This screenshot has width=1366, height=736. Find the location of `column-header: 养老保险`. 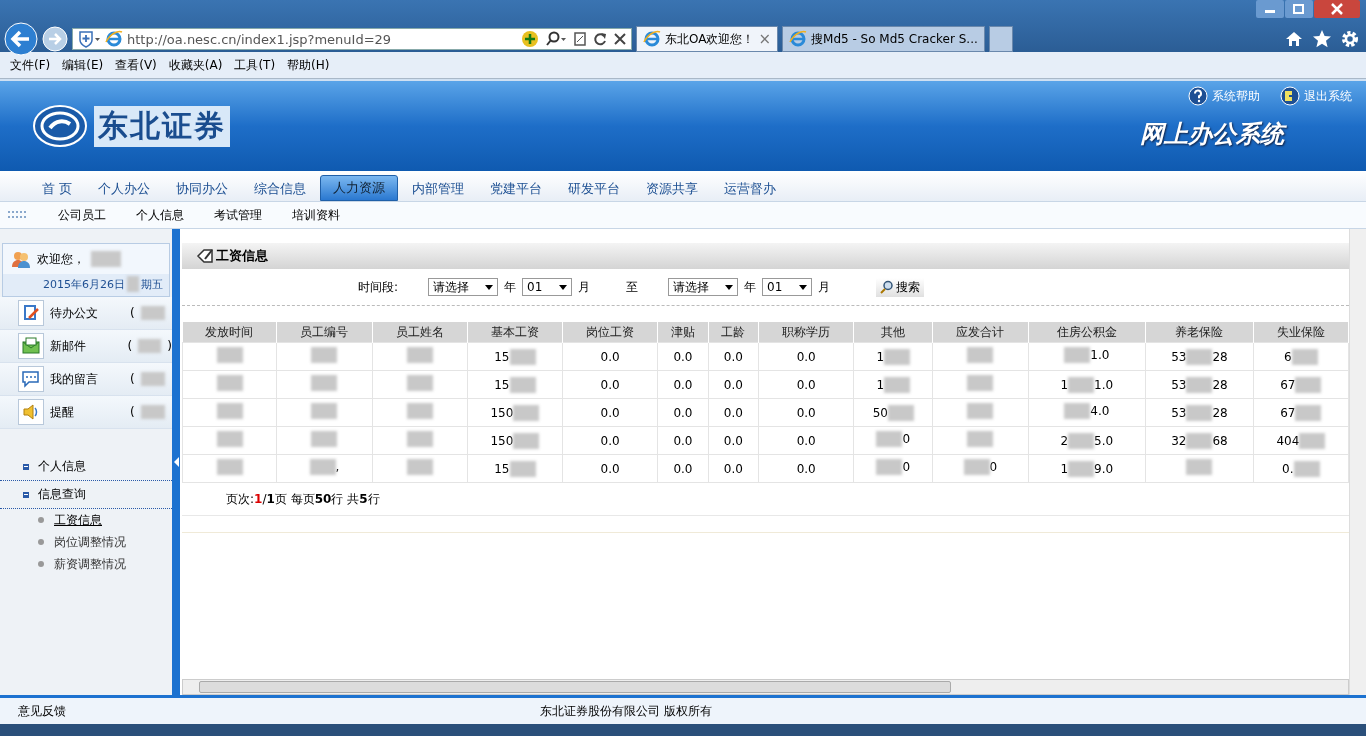

column-header: 养老保险 is located at coordinates (1199, 332).